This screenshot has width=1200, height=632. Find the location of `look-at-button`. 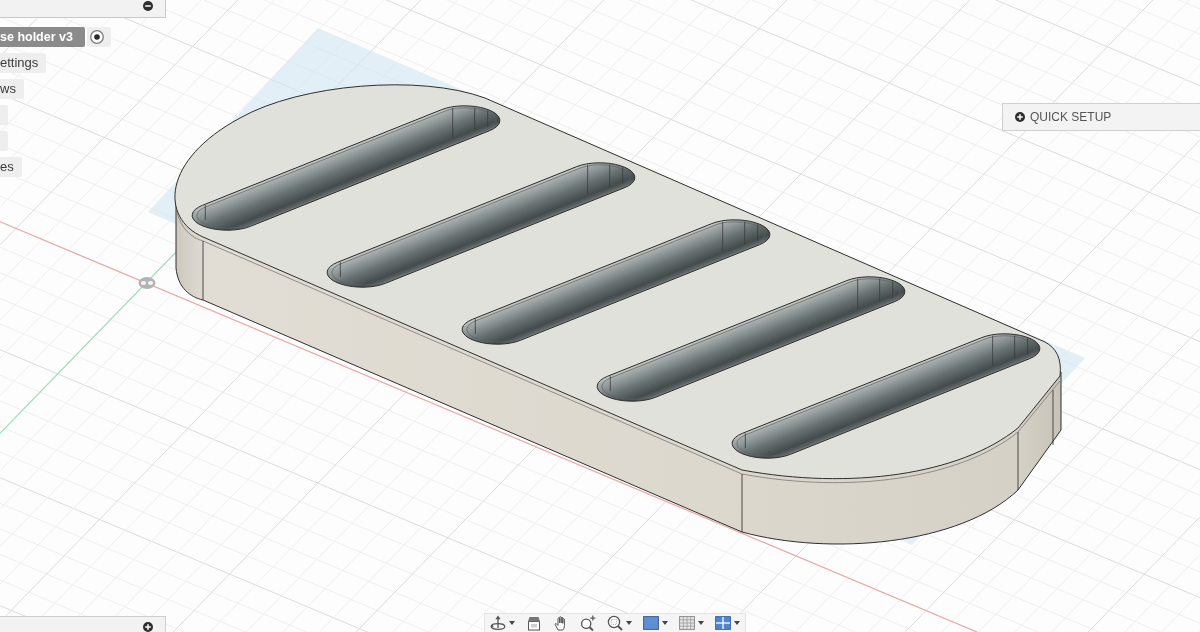

look-at-button is located at coordinates (534, 623).